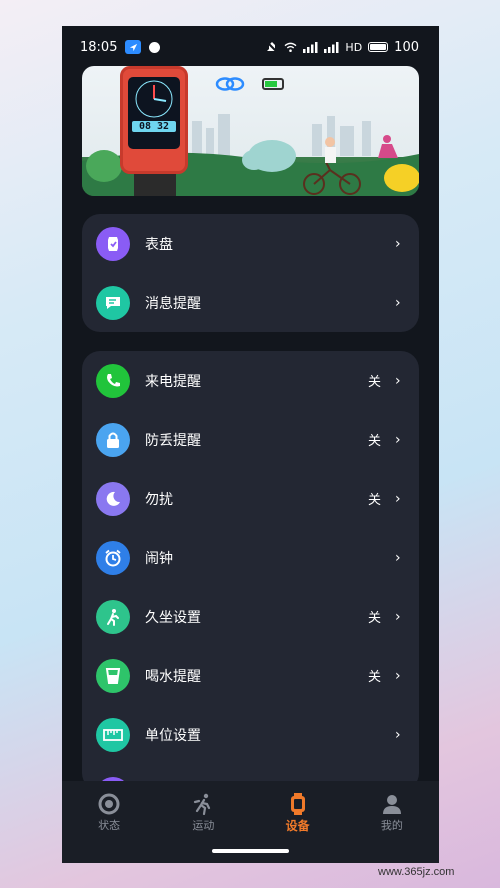 The width and height of the screenshot is (500, 888). What do you see at coordinates (173, 381) in the screenshot?
I see `menu-item-label: 来电提醒` at bounding box center [173, 381].